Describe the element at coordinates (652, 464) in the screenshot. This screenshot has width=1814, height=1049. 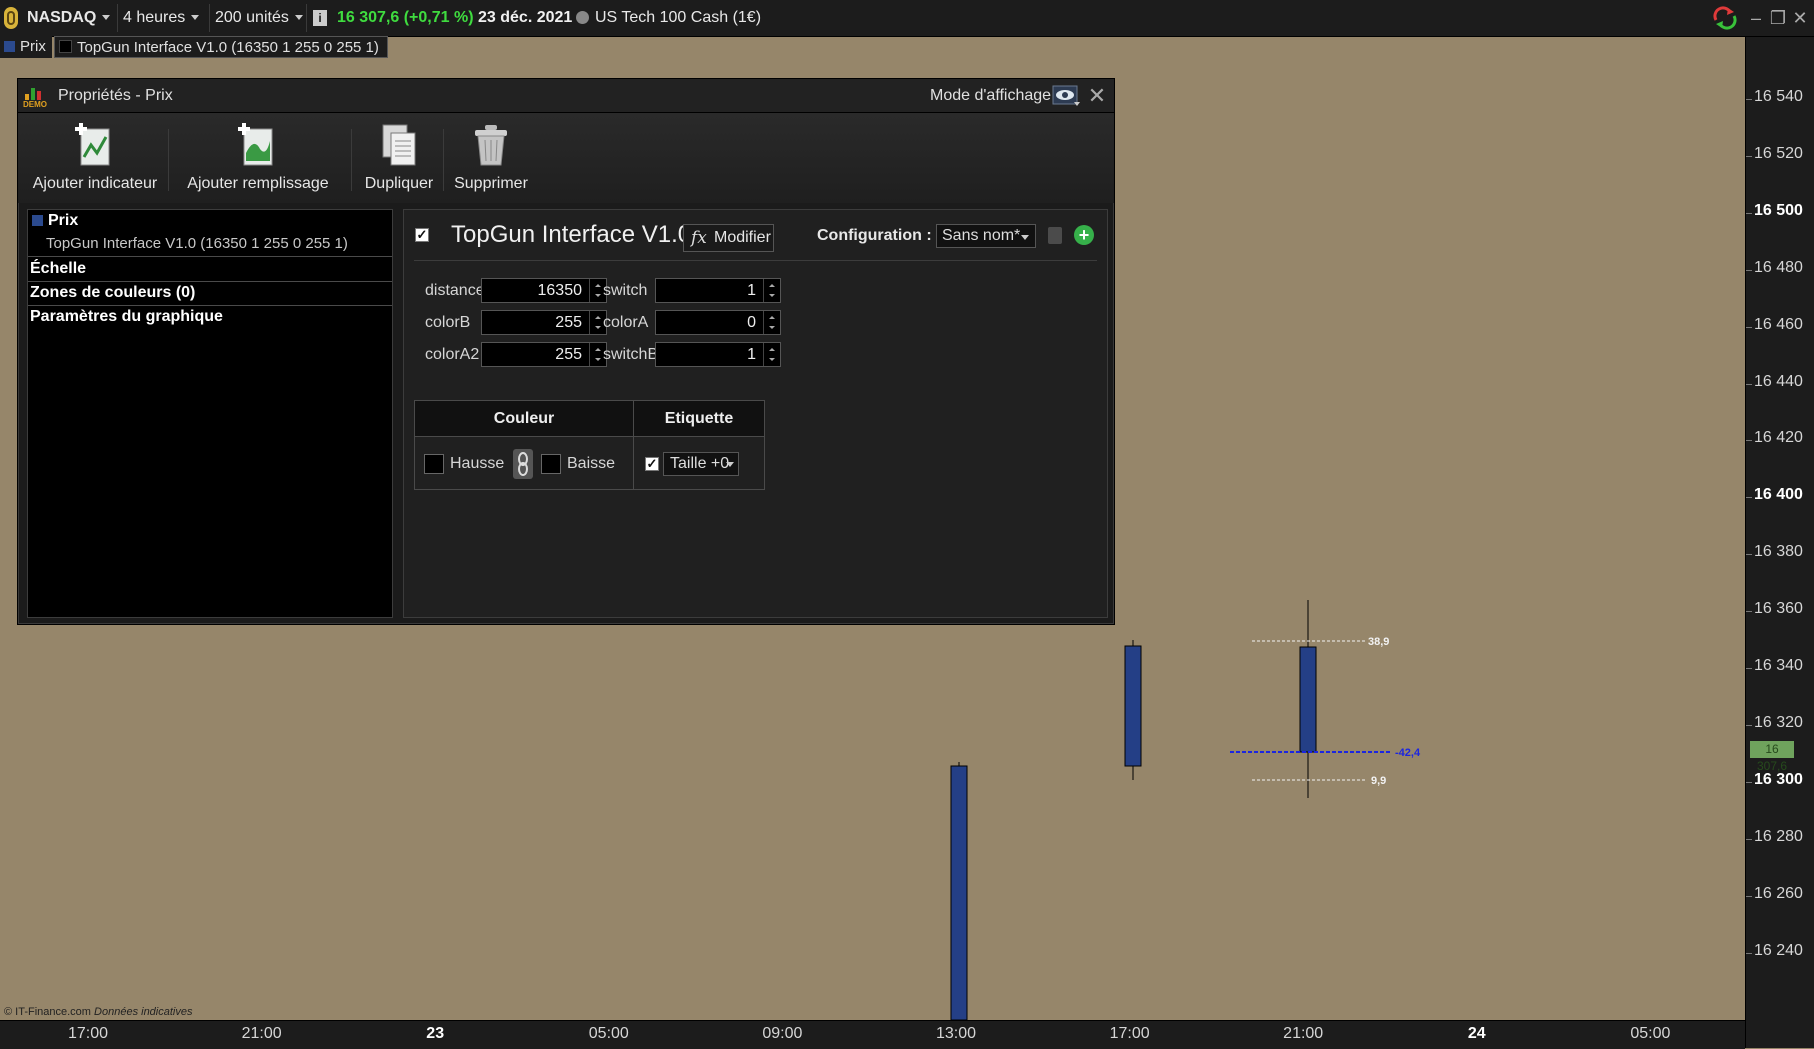
I see `label-enabled-checkbox: ✓` at that location.